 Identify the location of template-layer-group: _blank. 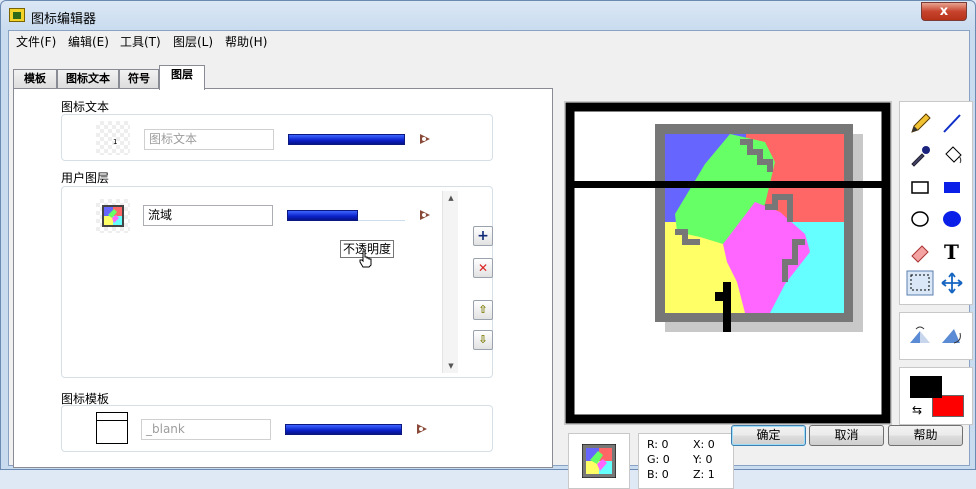
(277, 428).